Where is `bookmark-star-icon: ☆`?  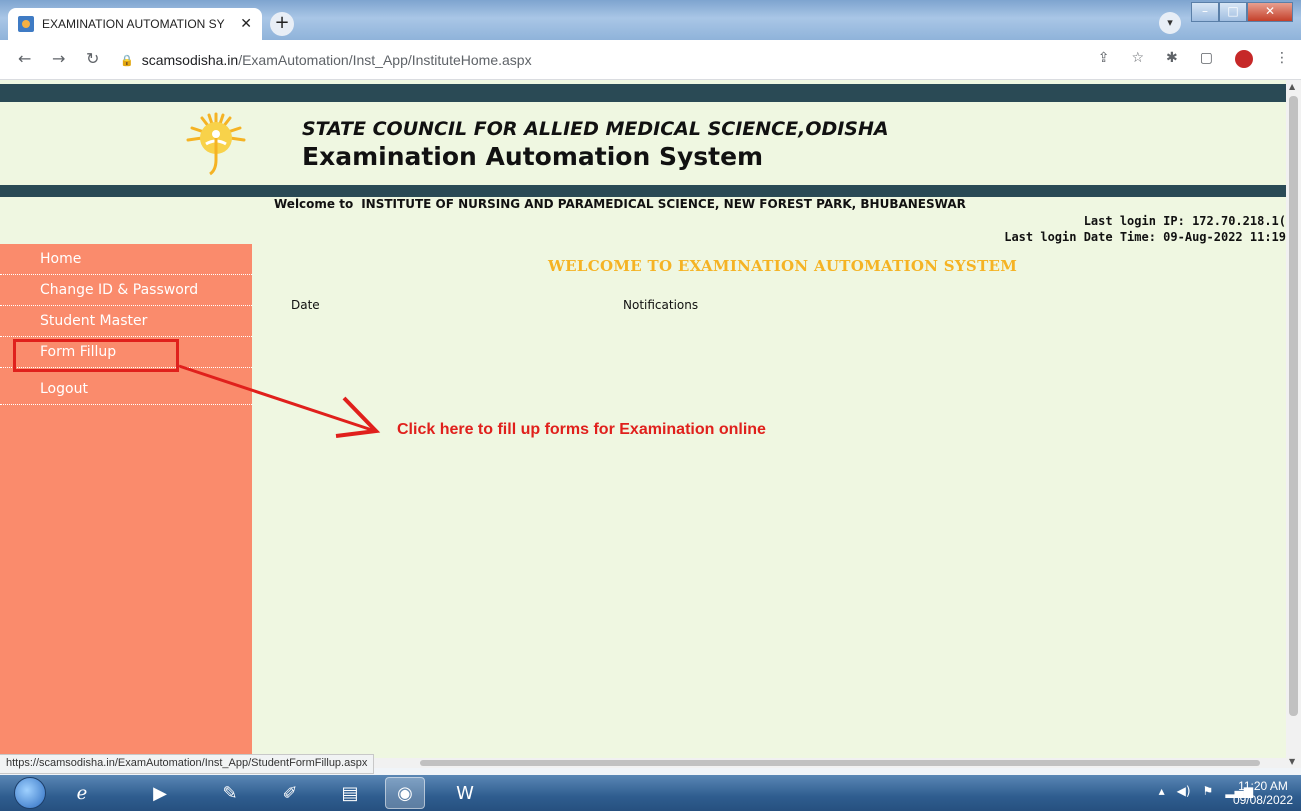
bookmark-star-icon: ☆ is located at coordinates (1137, 59).